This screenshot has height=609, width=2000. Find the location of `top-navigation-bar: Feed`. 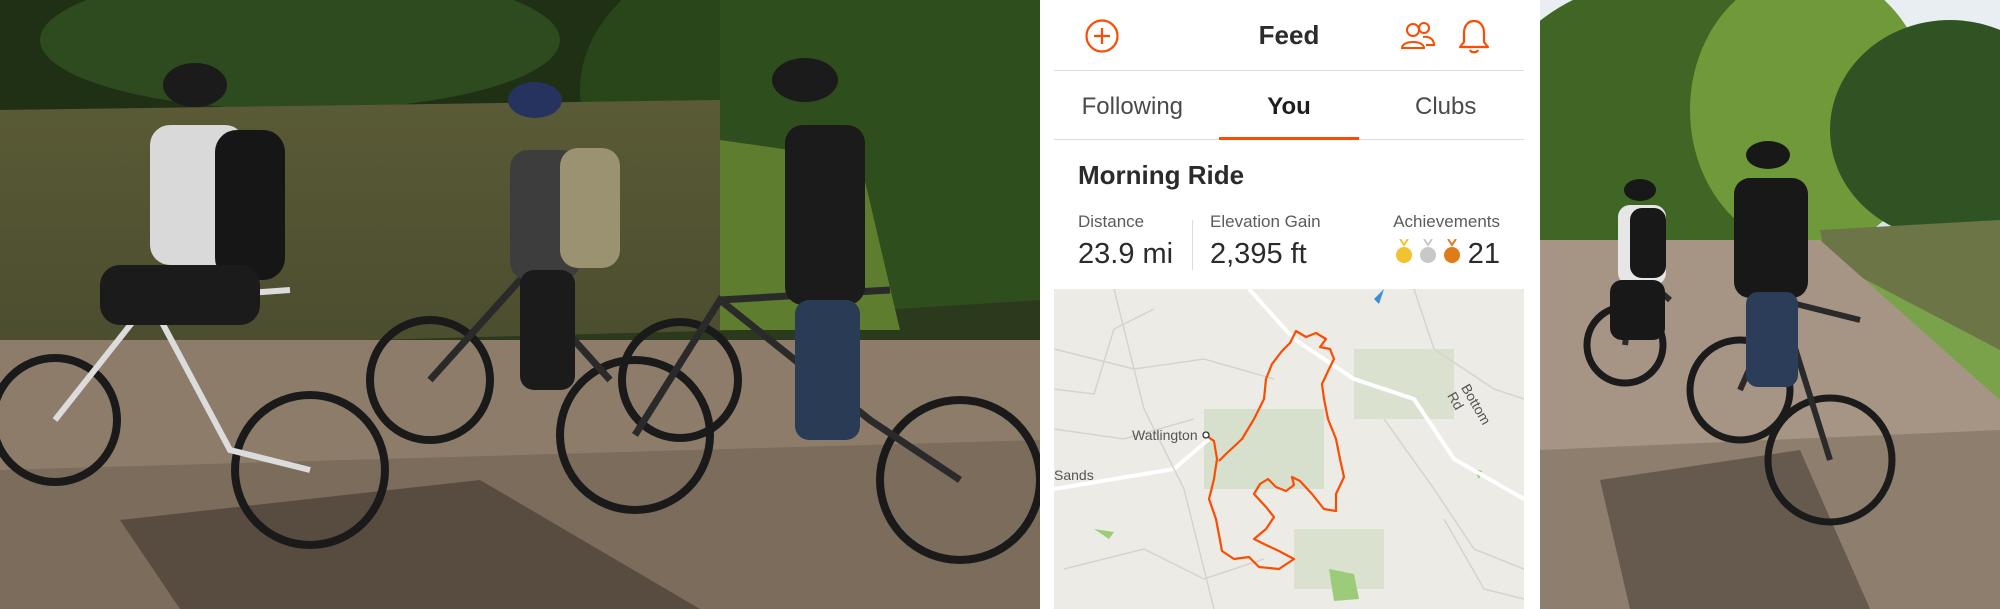

top-navigation-bar: Feed is located at coordinates (1289, 35).